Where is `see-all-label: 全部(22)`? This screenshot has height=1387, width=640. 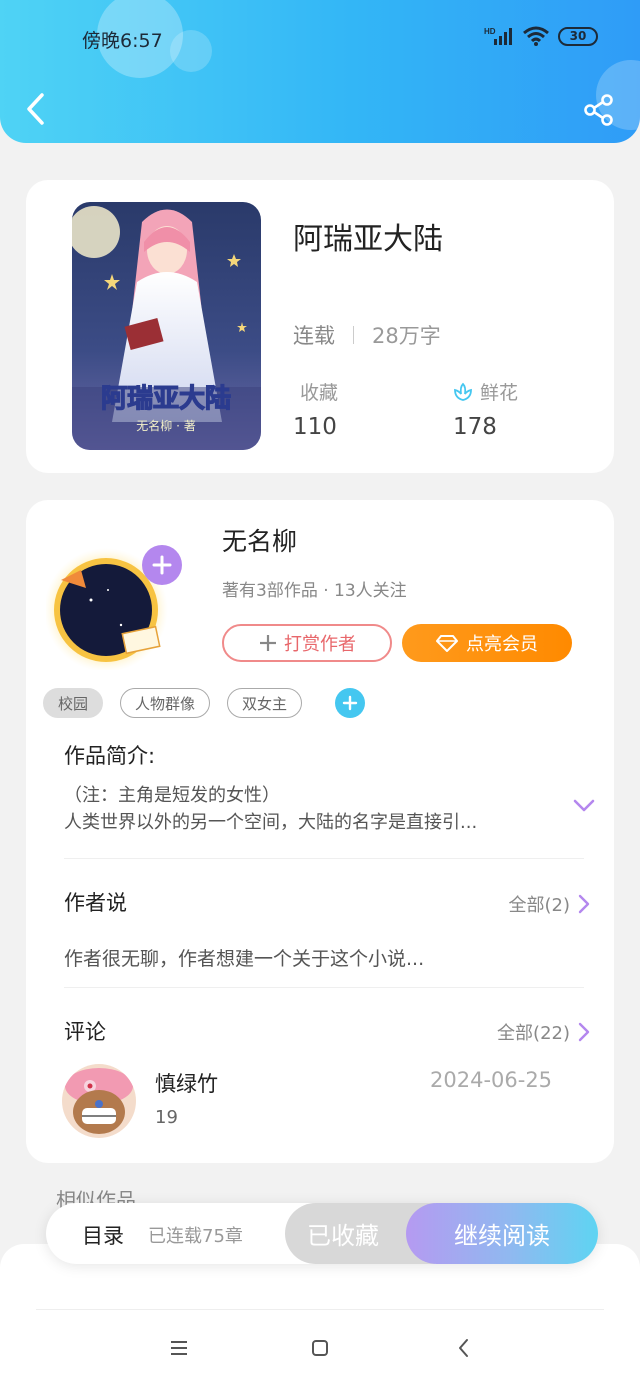 see-all-label: 全部(22) is located at coordinates (533, 1033).